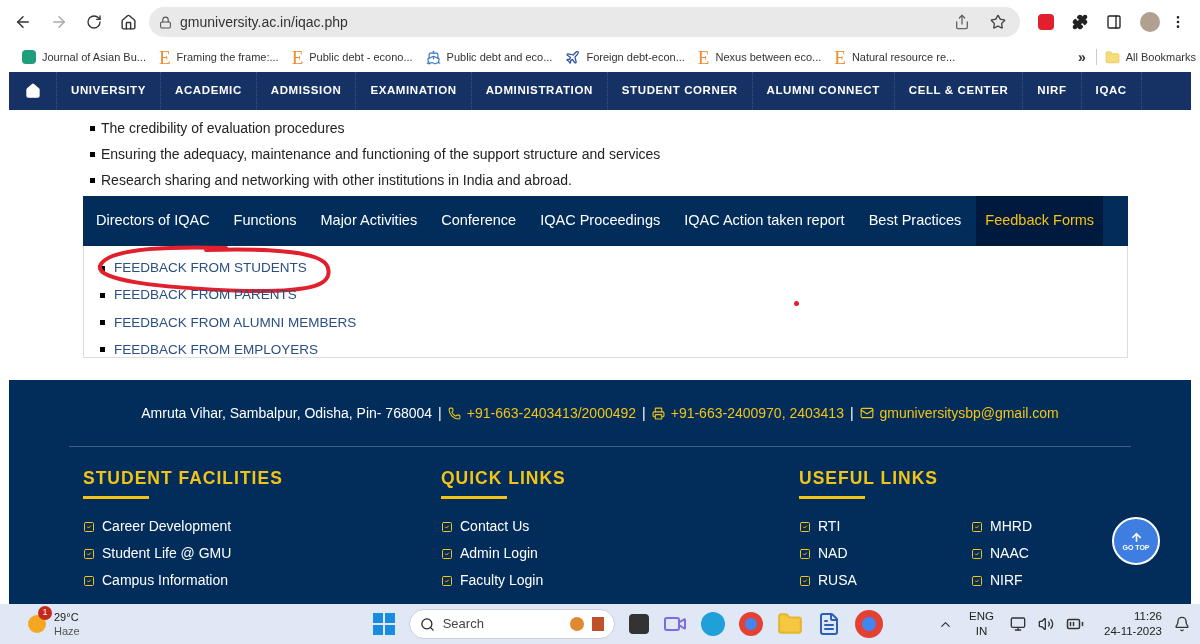 The width and height of the screenshot is (1200, 644). What do you see at coordinates (381, 154) in the screenshot?
I see `bullet-text: Ensuring the adequacy, maintenance and functioning of the support structure and services` at bounding box center [381, 154].